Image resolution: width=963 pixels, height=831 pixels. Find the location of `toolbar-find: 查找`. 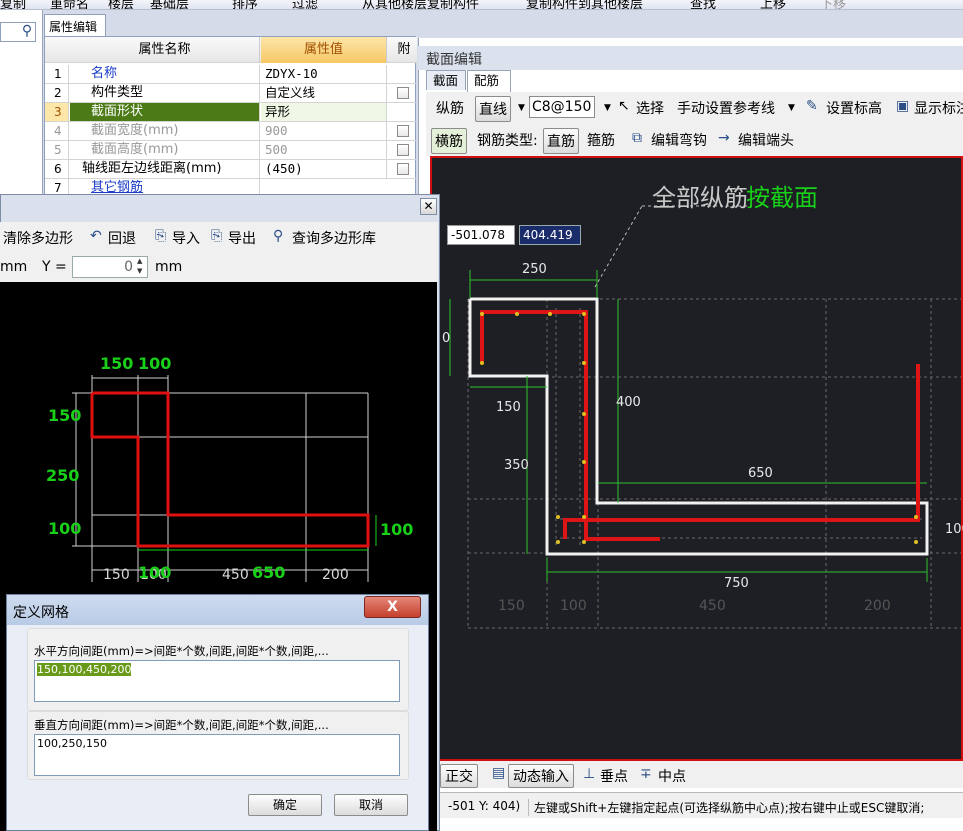

toolbar-find: 查找 is located at coordinates (703, 4).